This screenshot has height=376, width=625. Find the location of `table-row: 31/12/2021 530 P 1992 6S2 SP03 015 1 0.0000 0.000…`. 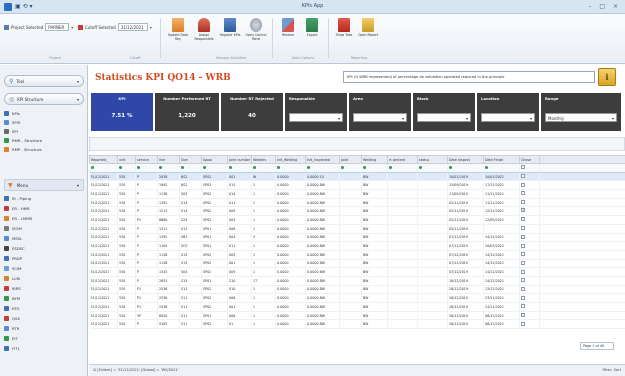

table-row: 31/12/2021 530 P 1992 6S2 SP03 015 1 0.0000 0.000… is located at coordinates (357, 185).